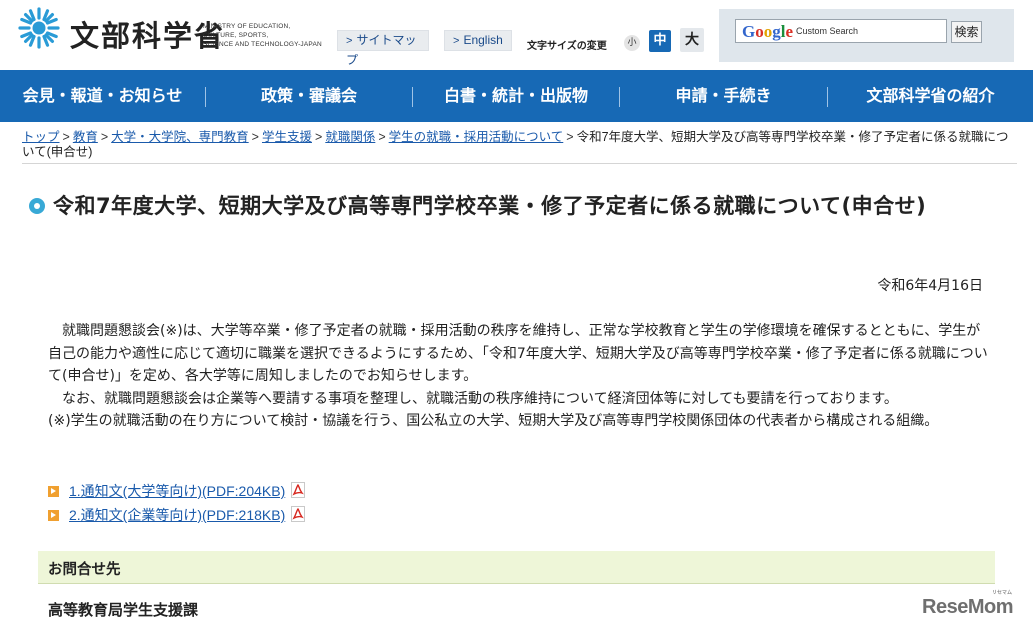 Image resolution: width=1033 pixels, height=631 pixels. I want to click on publish-date: 令和6年4月16日, so click(930, 286).